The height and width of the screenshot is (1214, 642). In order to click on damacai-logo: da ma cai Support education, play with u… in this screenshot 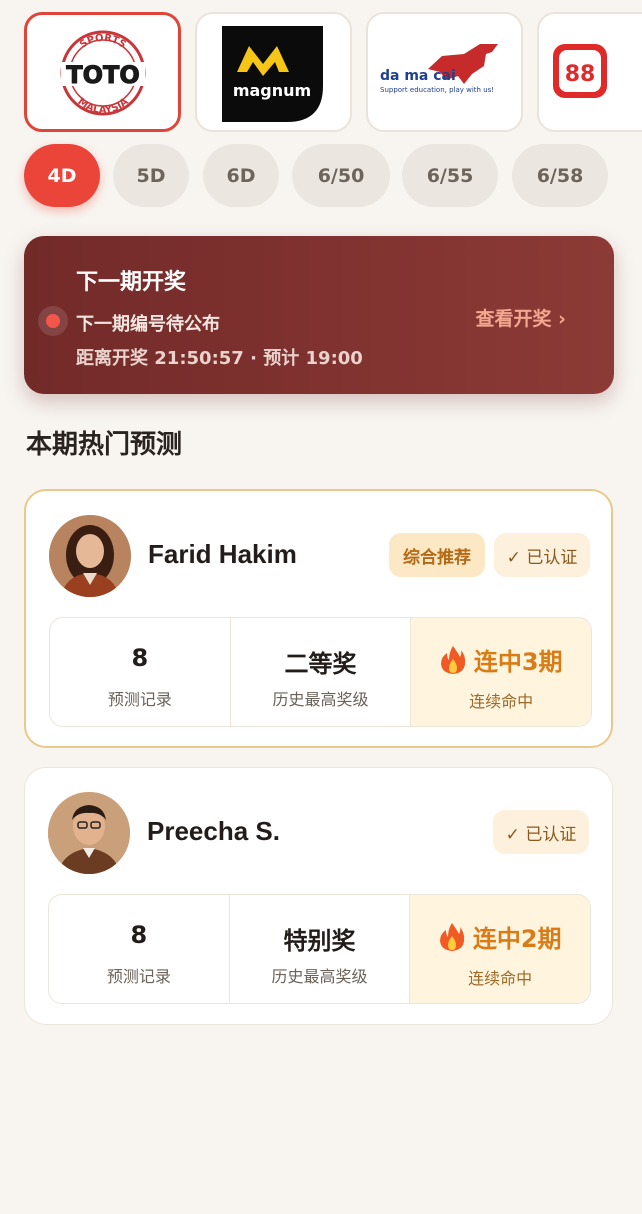, I will do `click(439, 69)`.